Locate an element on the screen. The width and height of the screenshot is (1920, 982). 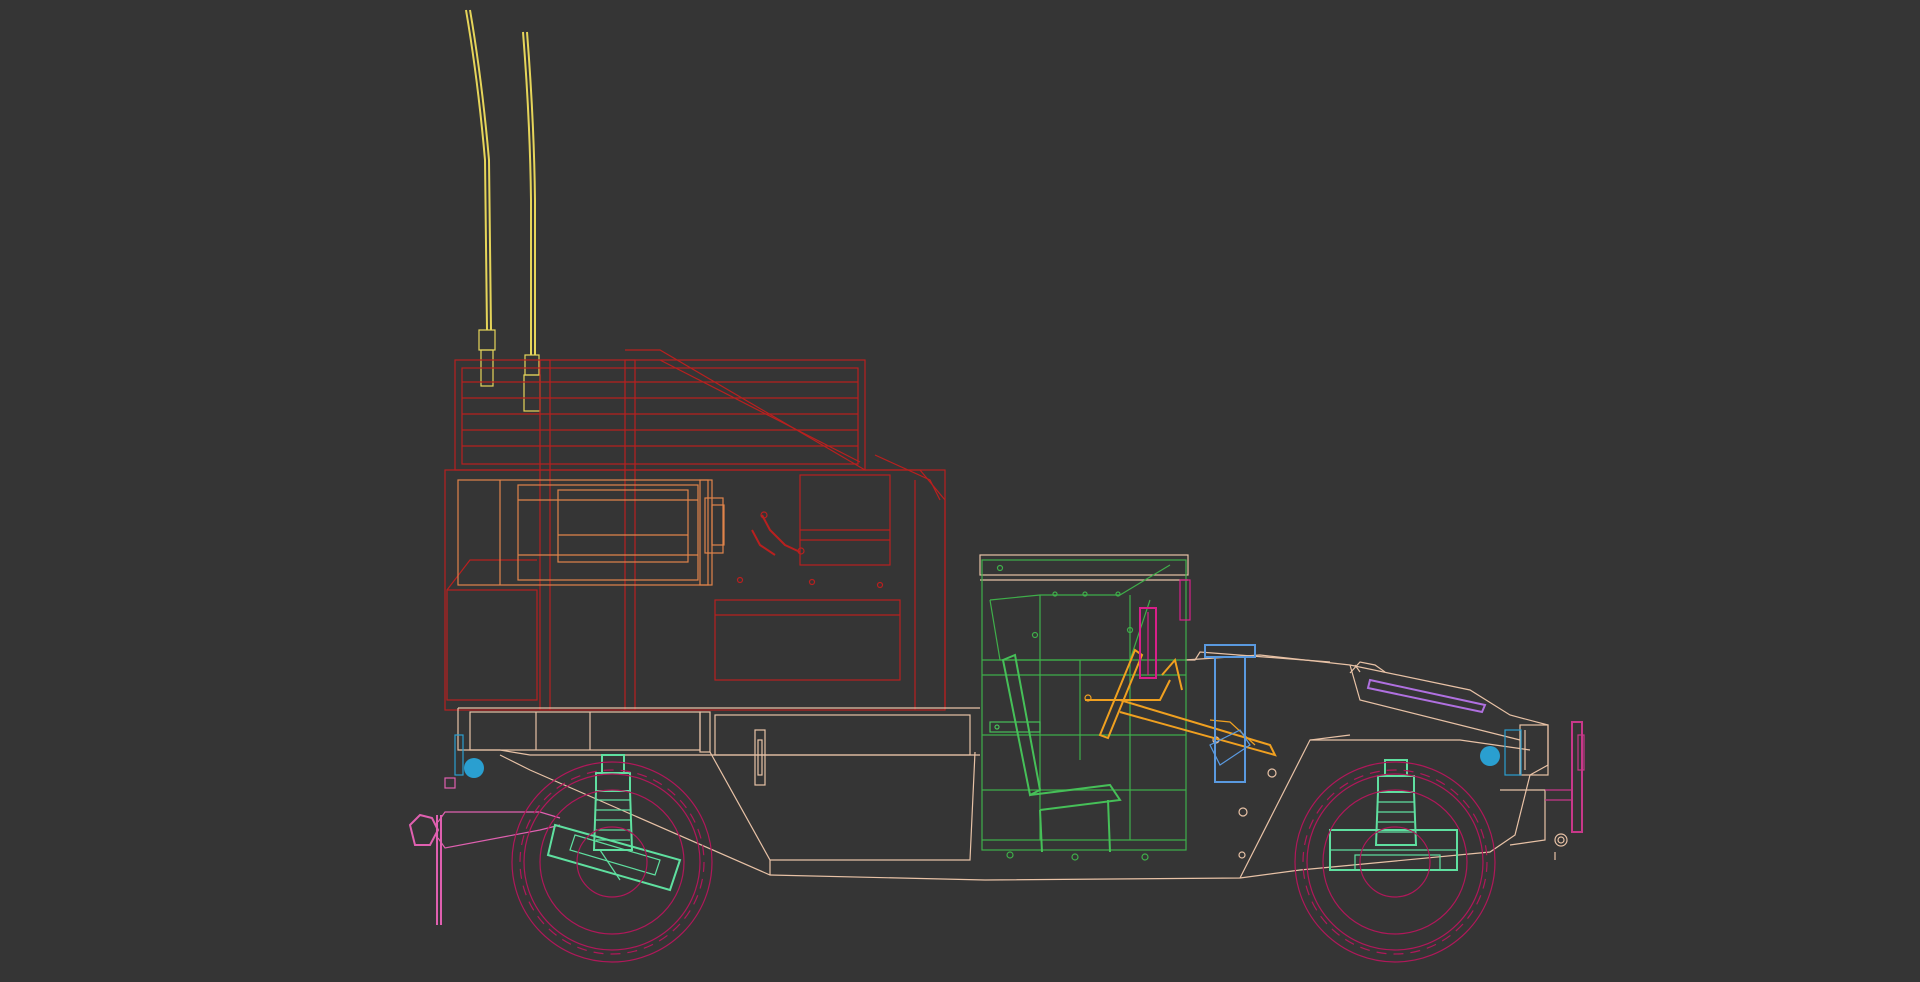
intake-stack is located at coordinates (1230, 713).